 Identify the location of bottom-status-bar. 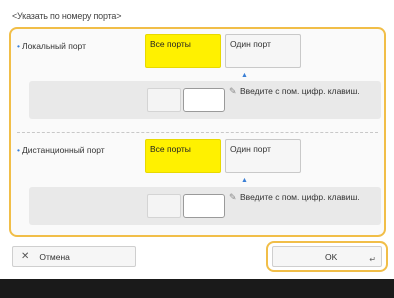
(197, 288).